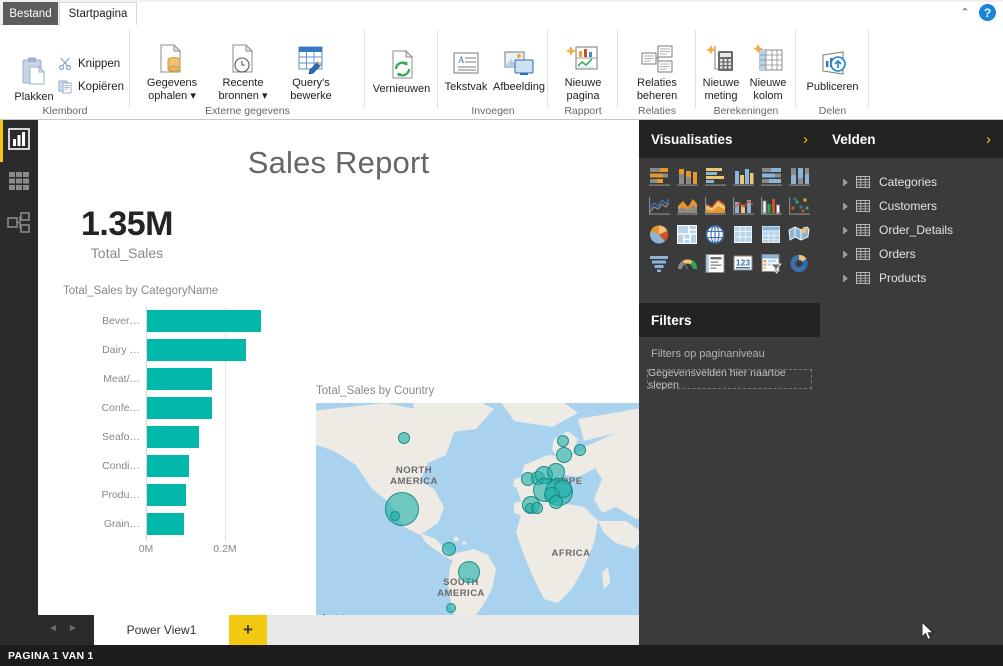  I want to click on funnel-chart-icon, so click(660, 263).